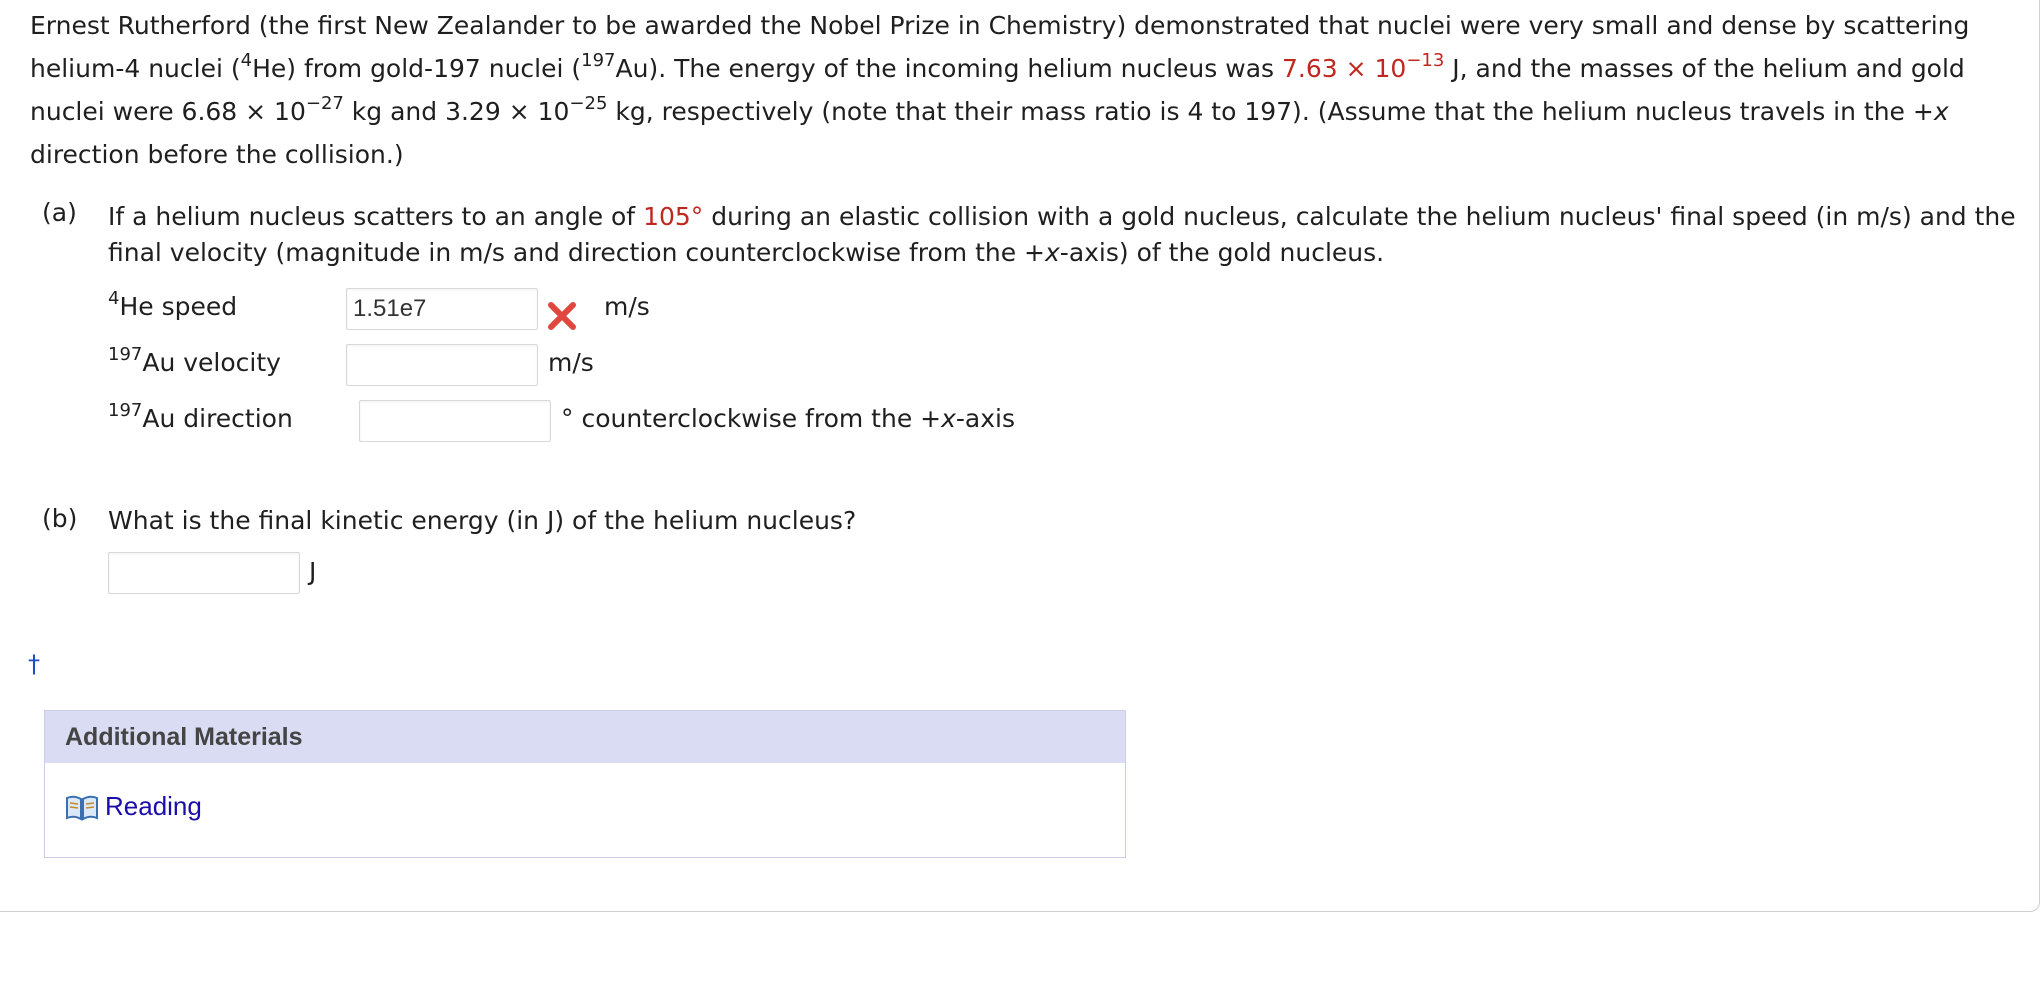 The width and height of the screenshot is (2044, 985). Describe the element at coordinates (627, 306) in the screenshot. I see `he-speed-unit: m/s` at that location.